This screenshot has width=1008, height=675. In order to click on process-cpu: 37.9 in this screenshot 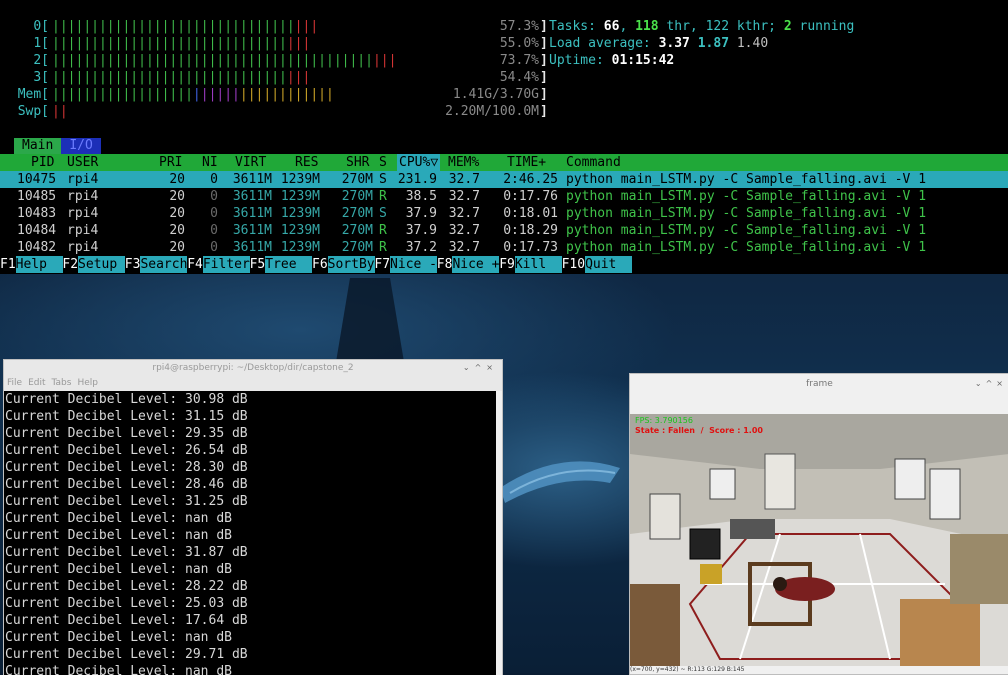, I will do `click(421, 230)`.